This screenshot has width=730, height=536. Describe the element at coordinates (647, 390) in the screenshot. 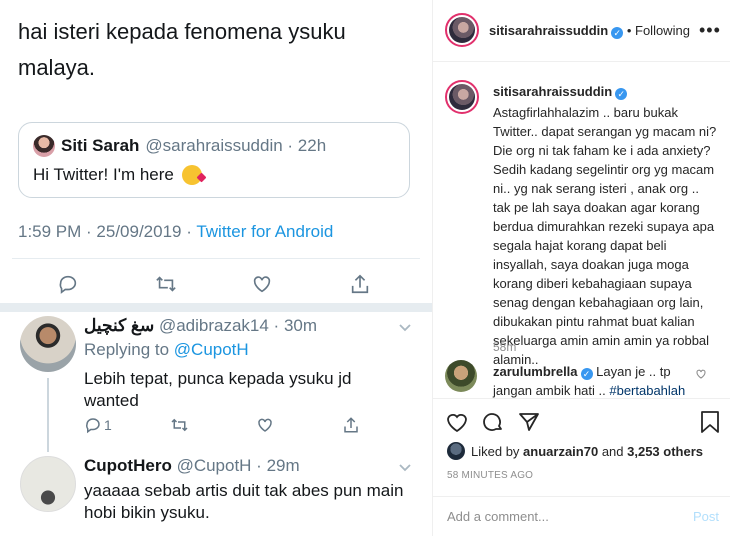

I see `hashtag-link: #bertabahlah` at that location.